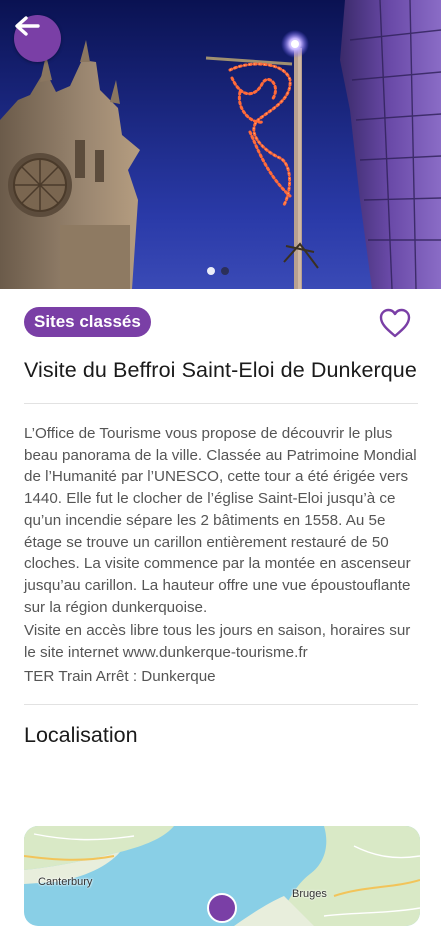  I want to click on back-button, so click(37, 38).